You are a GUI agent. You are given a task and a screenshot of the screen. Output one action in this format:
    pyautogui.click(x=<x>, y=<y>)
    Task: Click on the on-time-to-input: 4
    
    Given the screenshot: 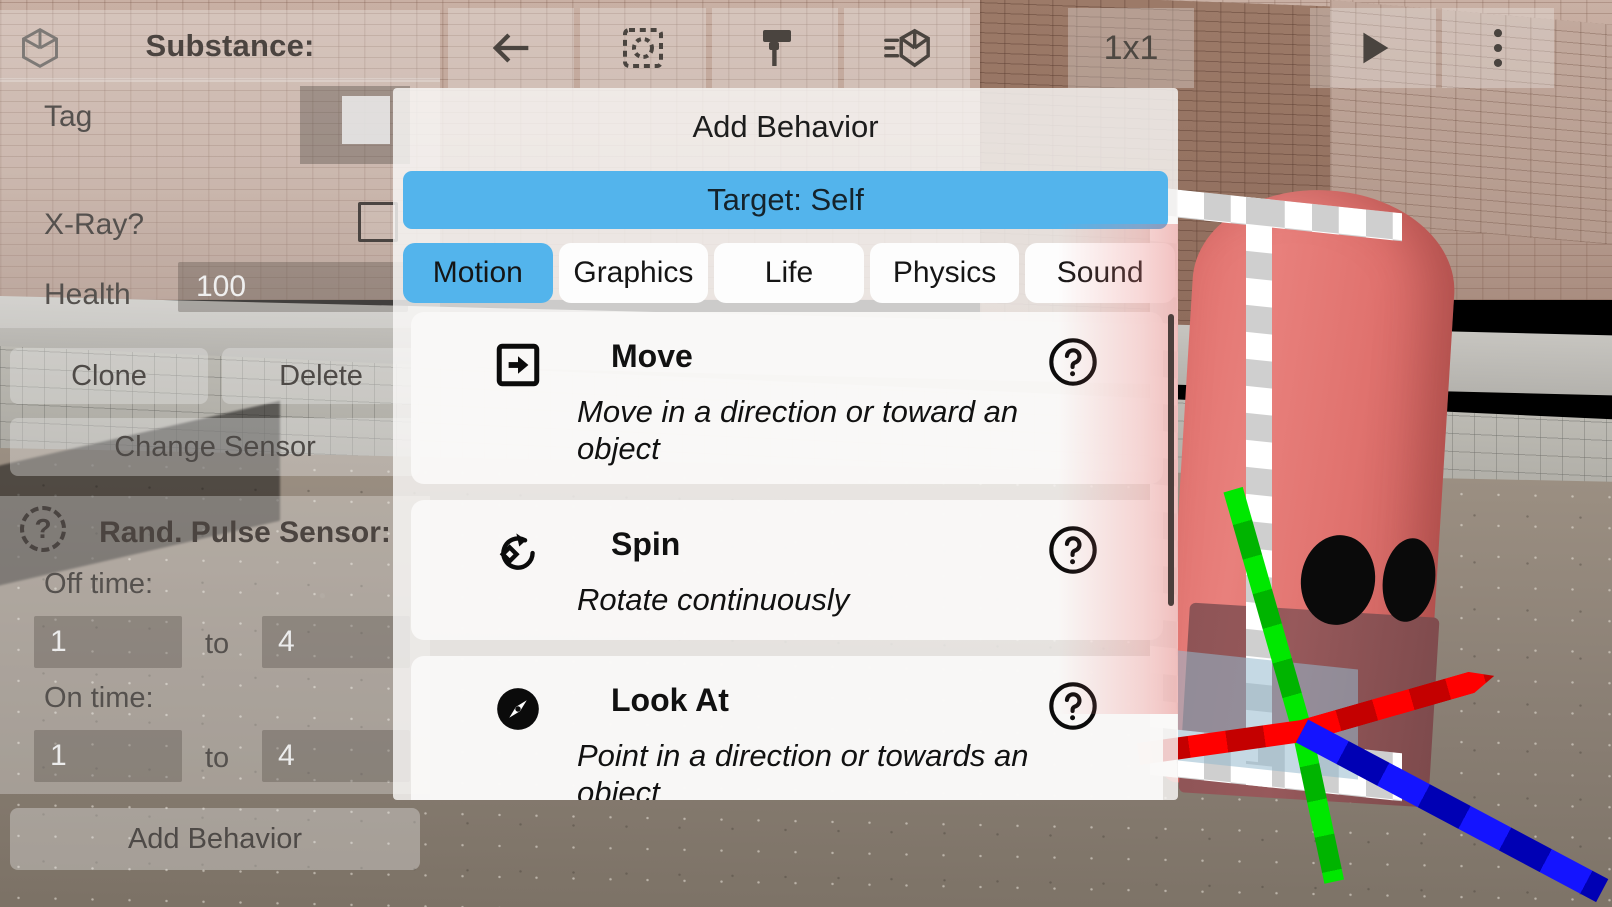 What is the action you would take?
    pyautogui.click(x=336, y=756)
    